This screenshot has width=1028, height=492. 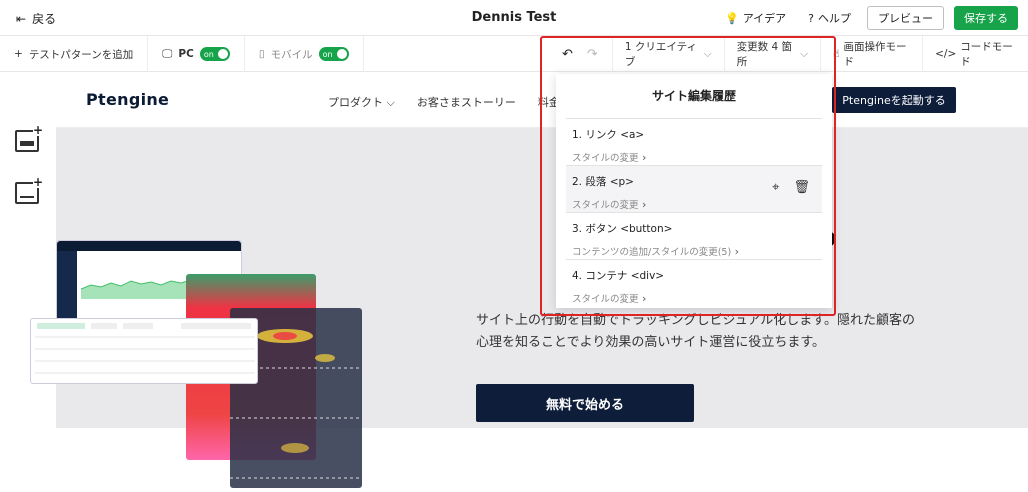 I want to click on trash-icon: 🗑, so click(x=801, y=187).